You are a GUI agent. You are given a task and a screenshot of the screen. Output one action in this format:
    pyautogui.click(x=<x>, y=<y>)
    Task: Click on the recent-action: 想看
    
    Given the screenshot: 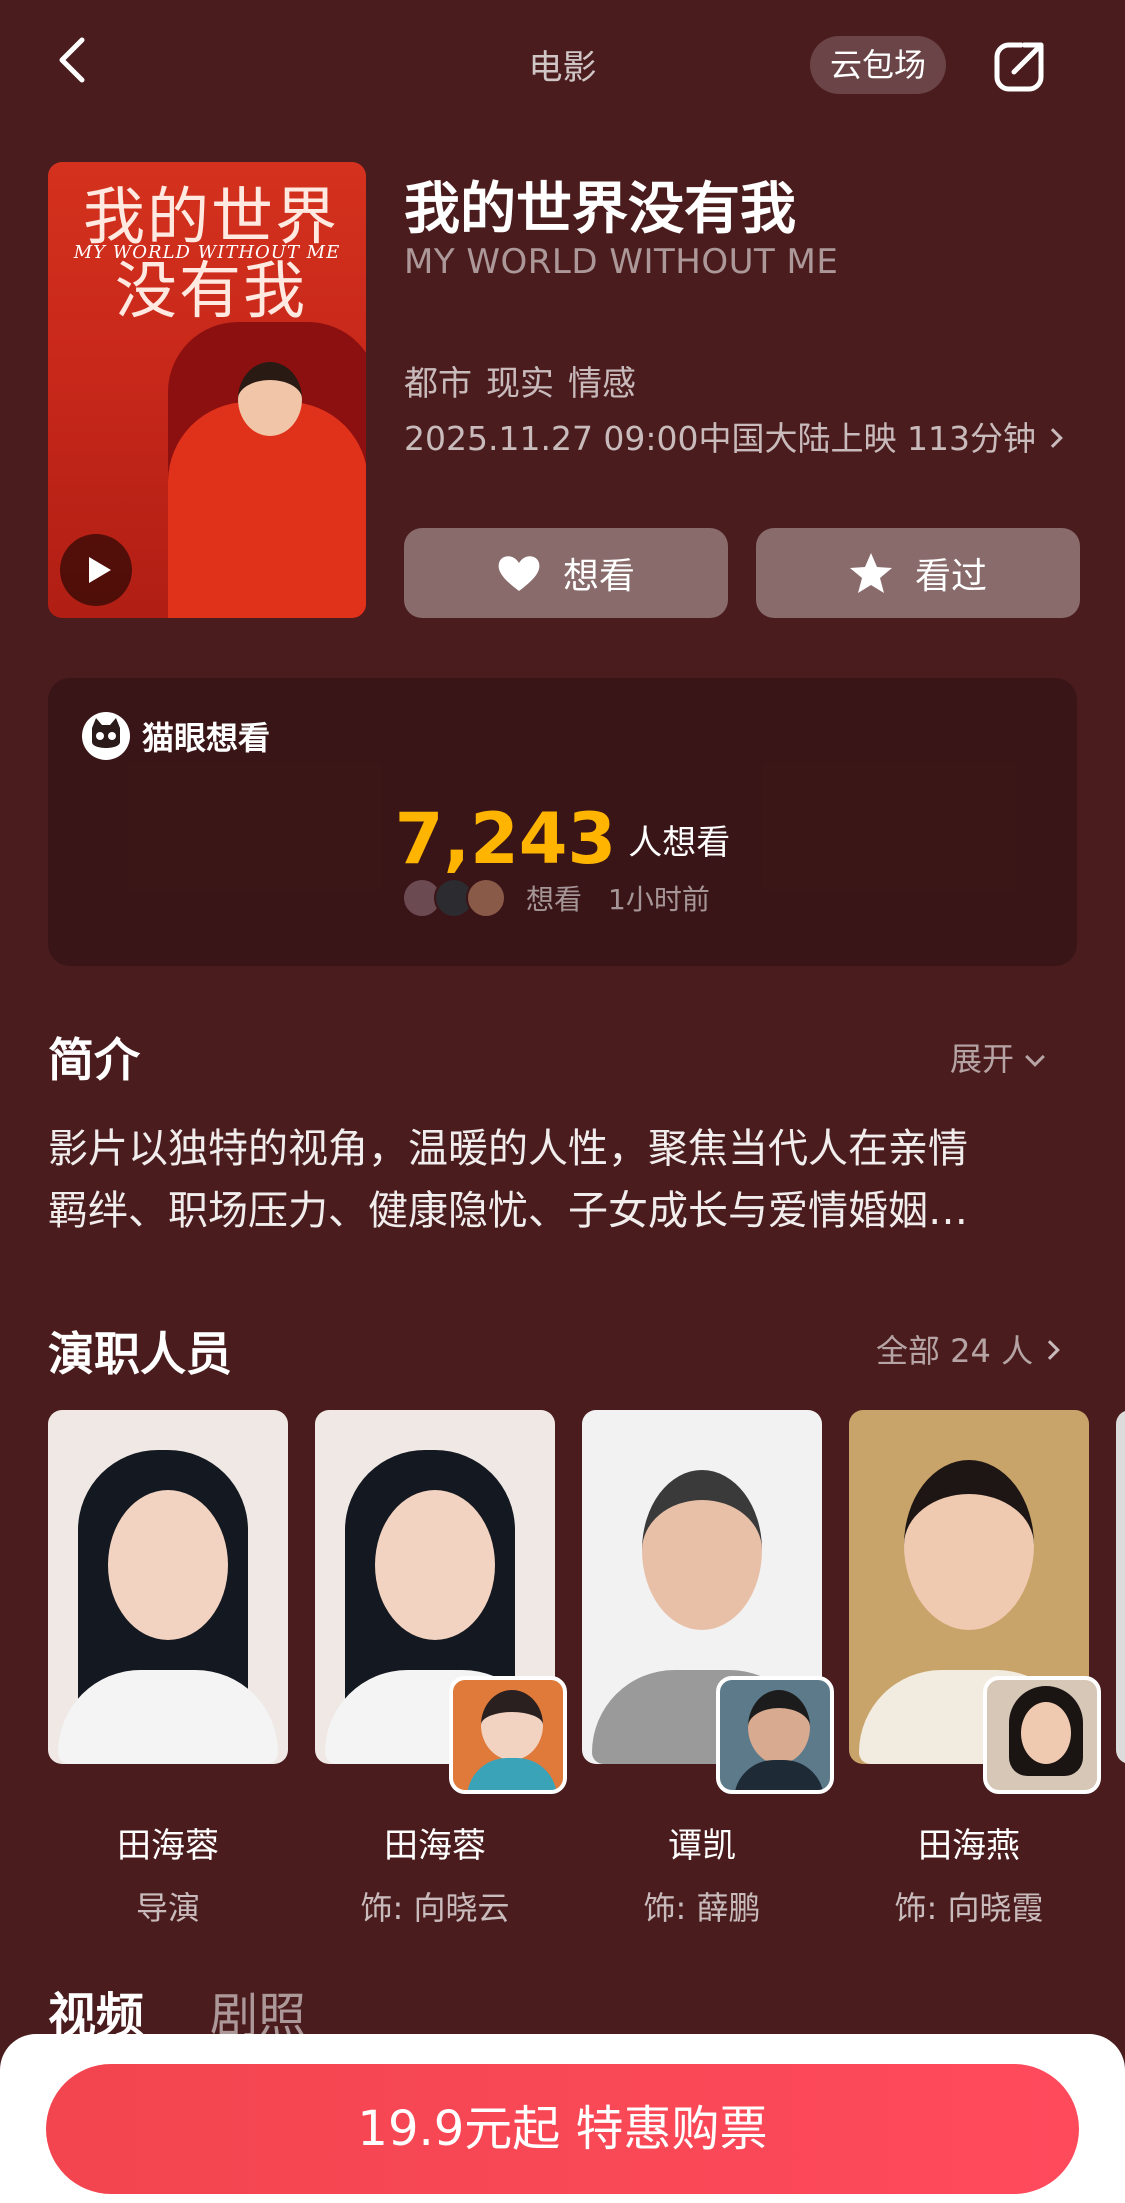 What is the action you would take?
    pyautogui.click(x=554, y=899)
    